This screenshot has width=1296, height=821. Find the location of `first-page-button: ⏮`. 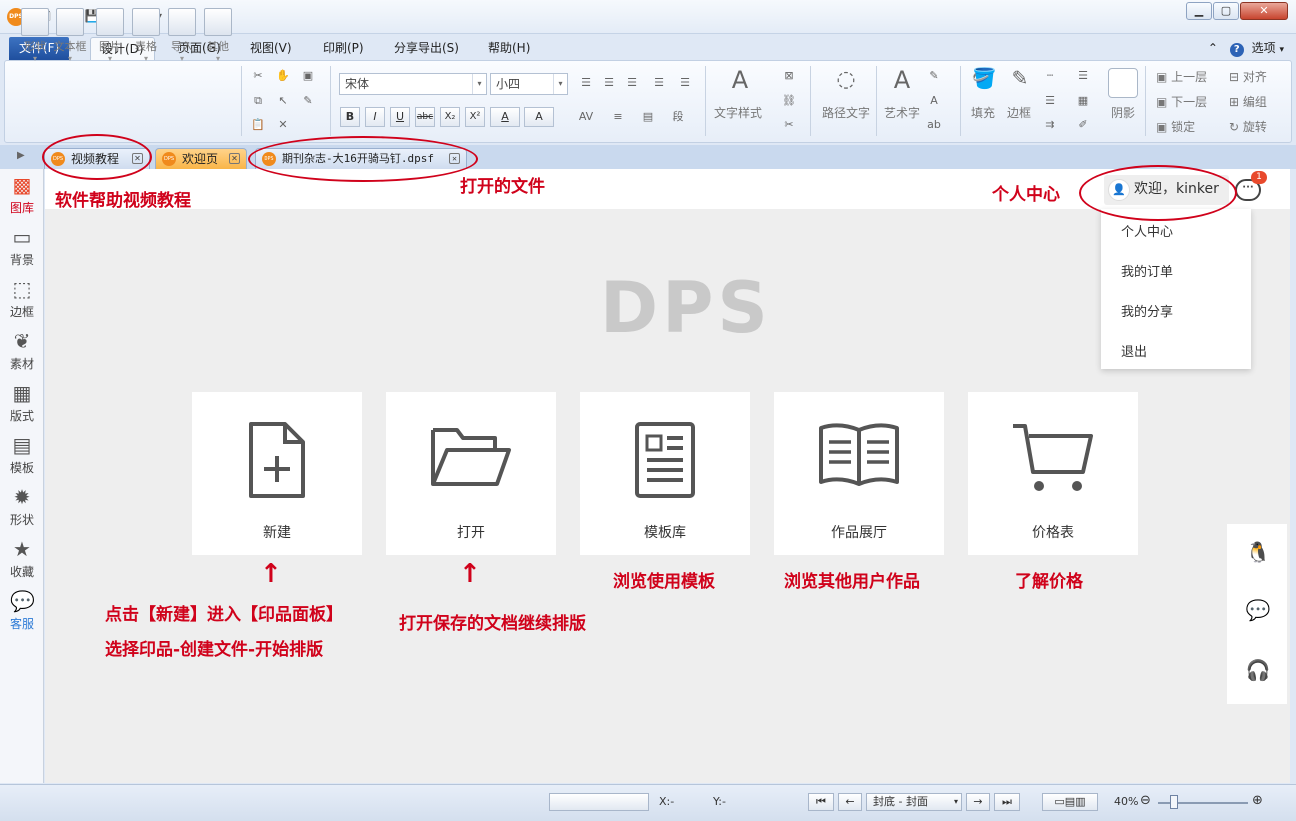

first-page-button: ⏮ is located at coordinates (821, 802).